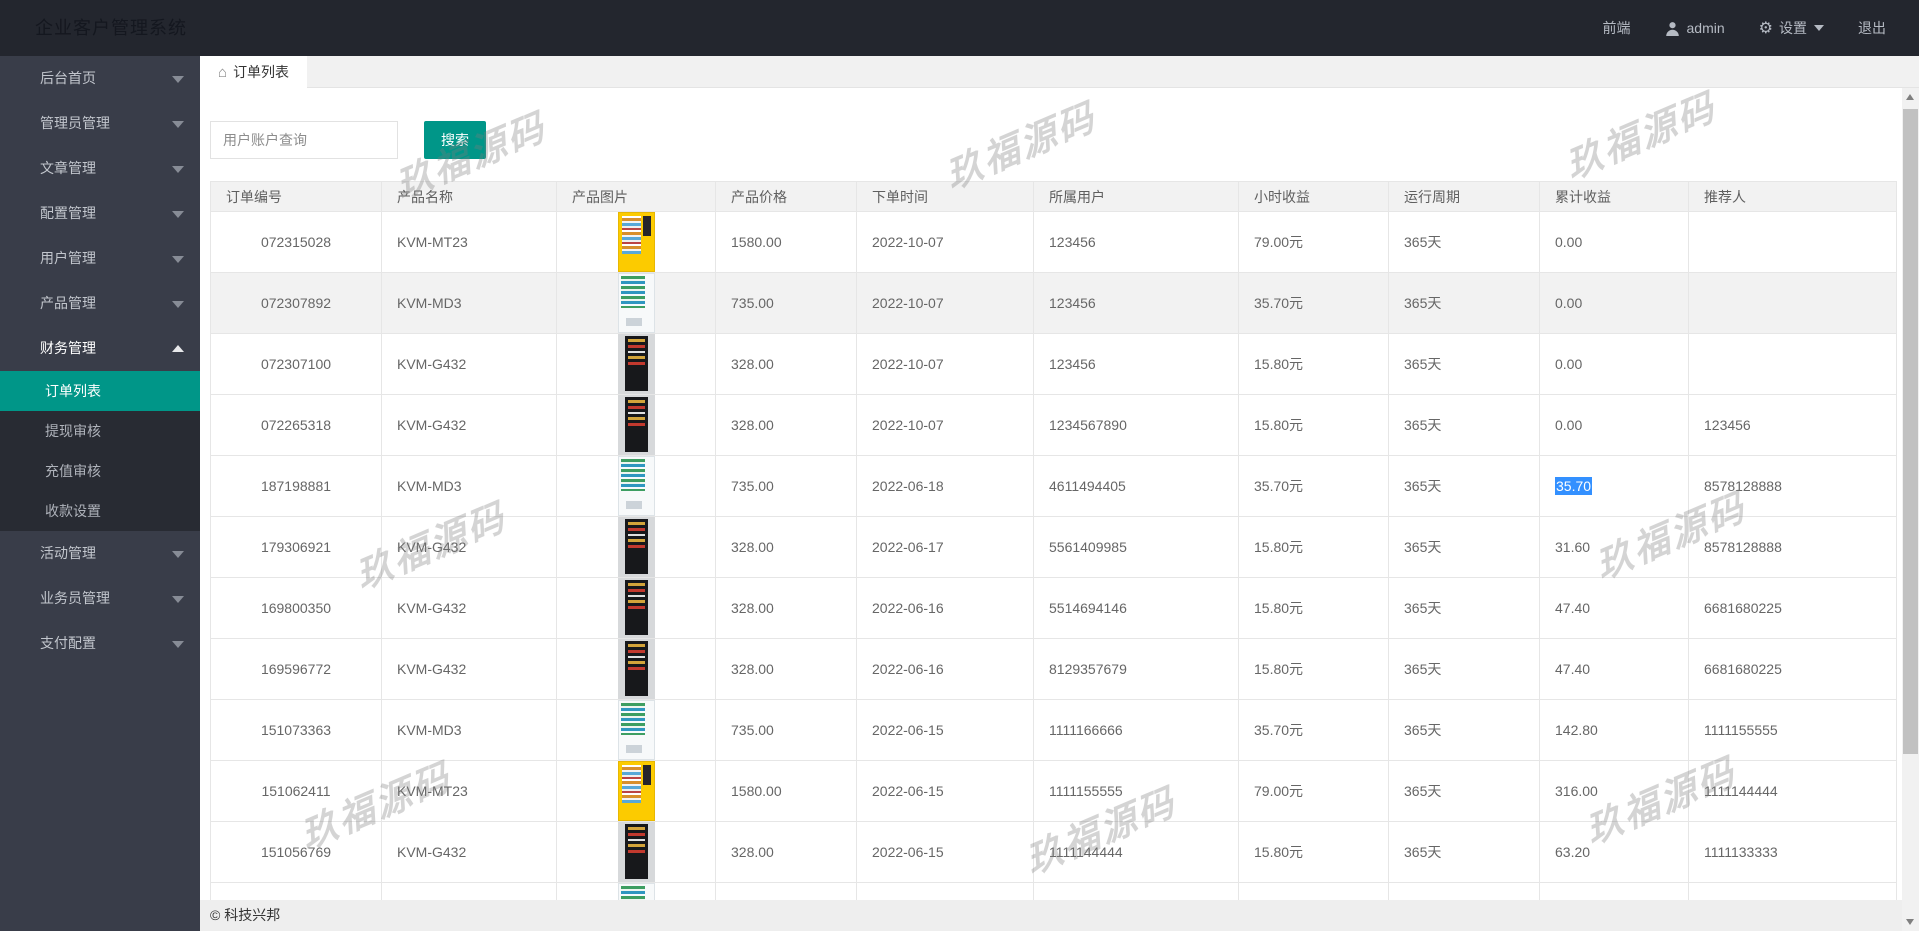 The height and width of the screenshot is (931, 1919). Describe the element at coordinates (1792, 486) in the screenshot. I see `cell-referrer: 8578128888` at that location.